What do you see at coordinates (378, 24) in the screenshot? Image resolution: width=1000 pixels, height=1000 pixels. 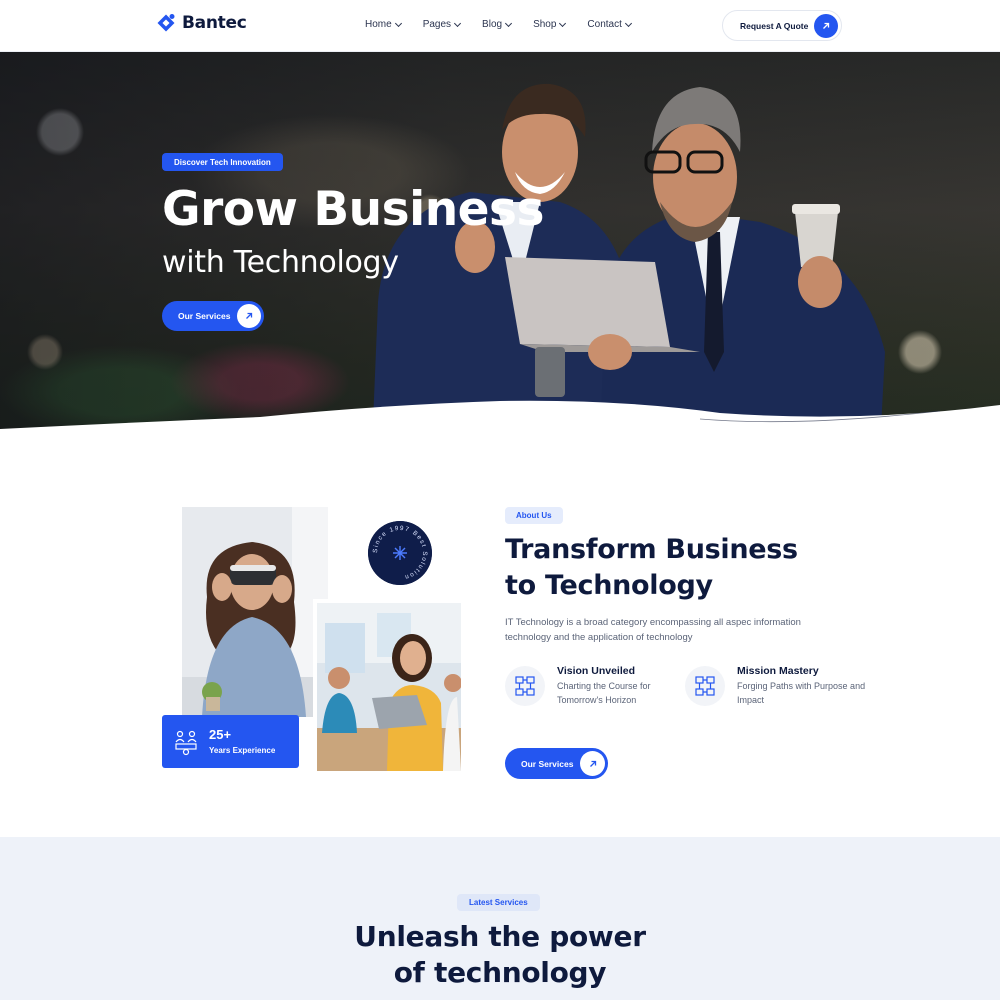 I see `nav-home-label: Home` at bounding box center [378, 24].